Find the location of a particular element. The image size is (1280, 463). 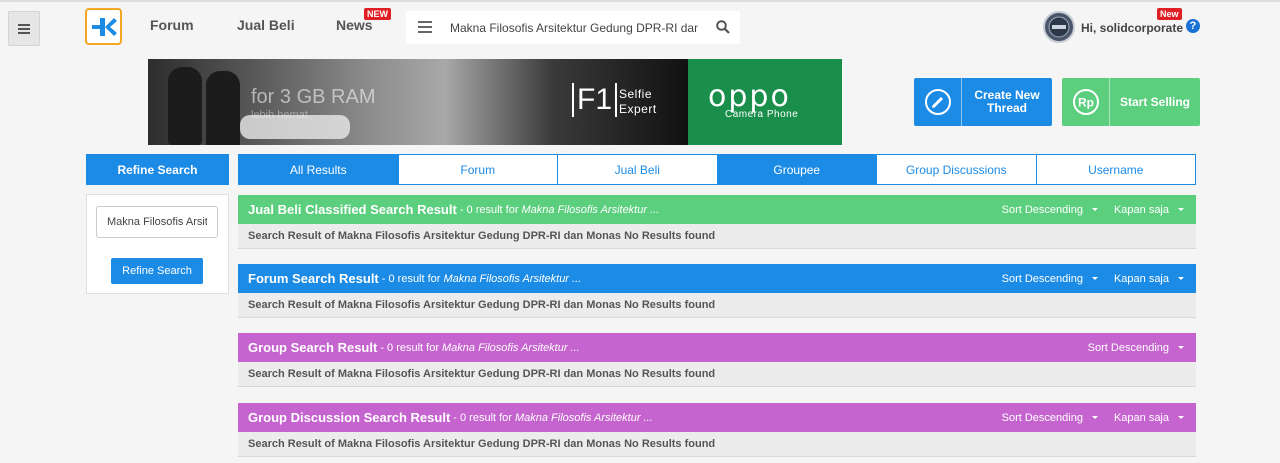

start-selling-button: Rp Start Selling is located at coordinates (1131, 102).